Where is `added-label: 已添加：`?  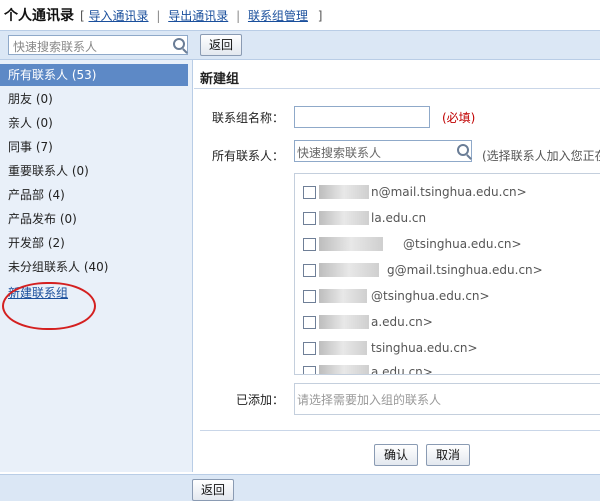
added-label: 已添加： is located at coordinates (259, 400).